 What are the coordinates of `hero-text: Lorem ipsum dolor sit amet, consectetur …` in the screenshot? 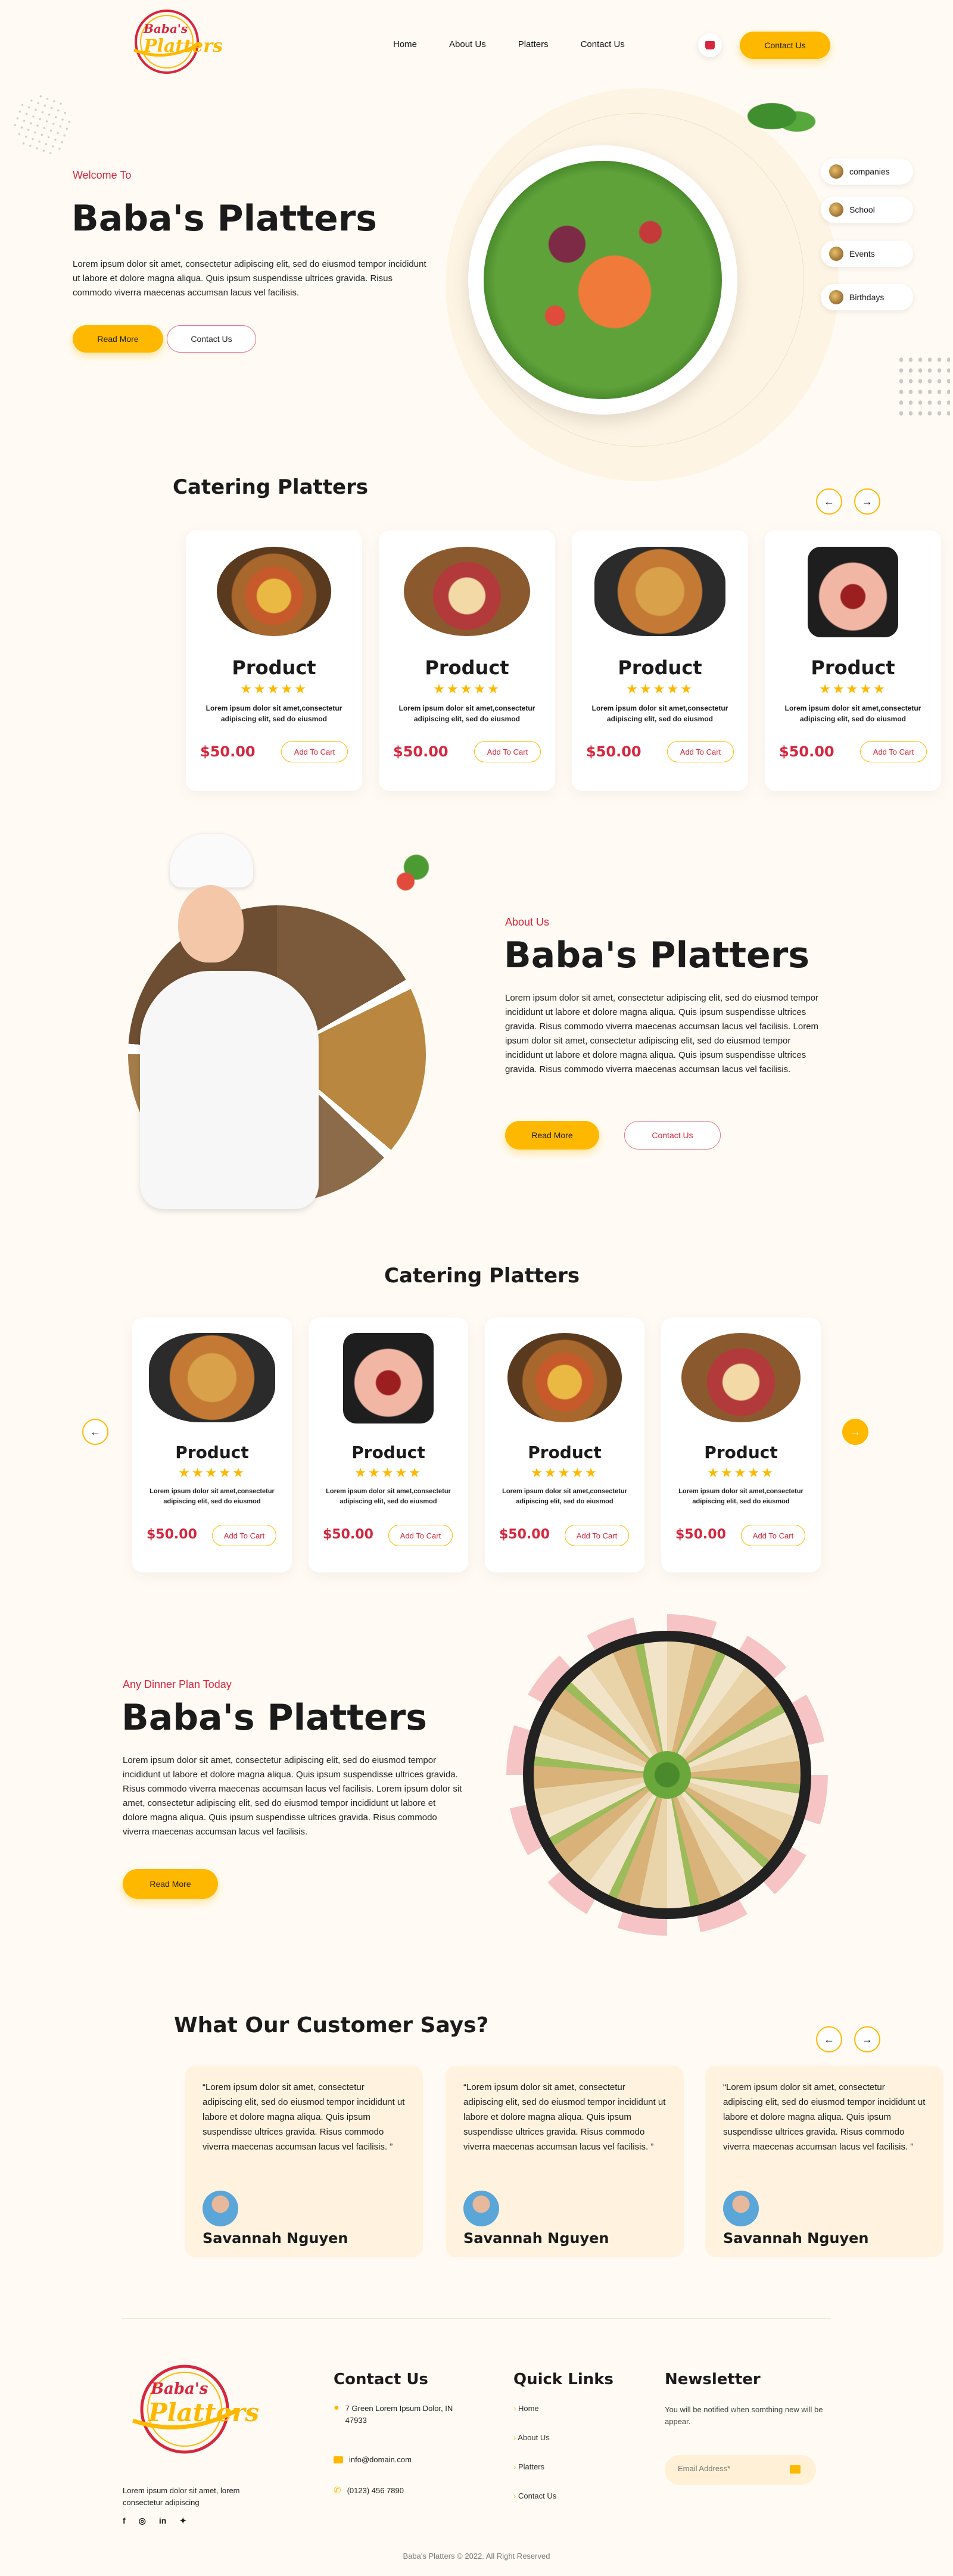 It's located at (249, 278).